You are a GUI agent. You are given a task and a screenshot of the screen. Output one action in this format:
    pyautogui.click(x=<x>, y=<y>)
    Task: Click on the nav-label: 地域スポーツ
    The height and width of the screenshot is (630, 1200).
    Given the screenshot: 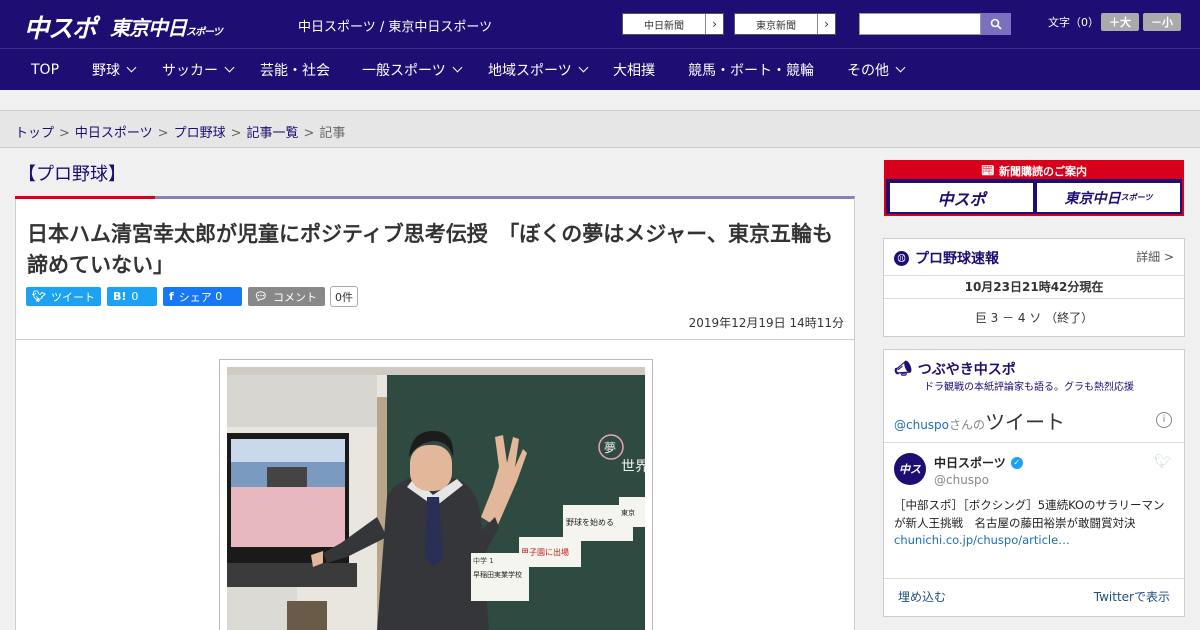 What is the action you would take?
    pyautogui.click(x=530, y=70)
    